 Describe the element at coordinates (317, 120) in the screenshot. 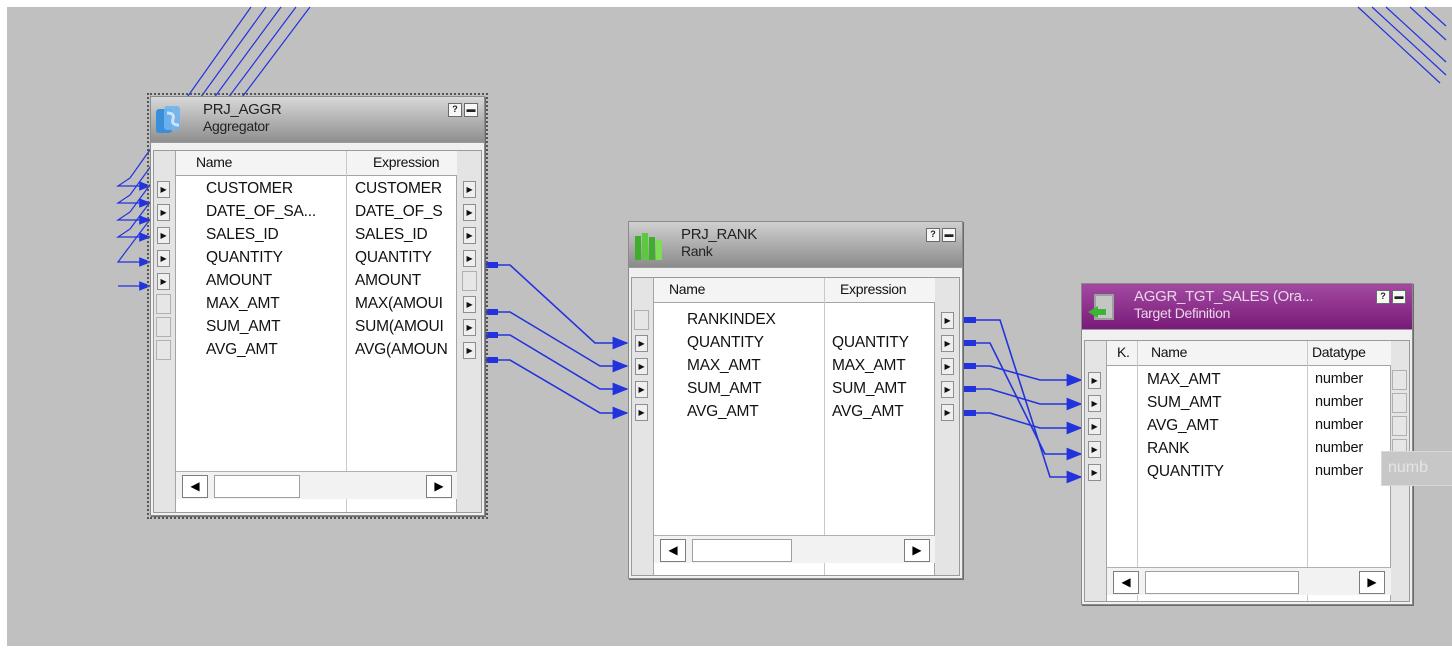

I see `aggregator-header: PRJ_AGGR Aggregator ? ▬` at that location.